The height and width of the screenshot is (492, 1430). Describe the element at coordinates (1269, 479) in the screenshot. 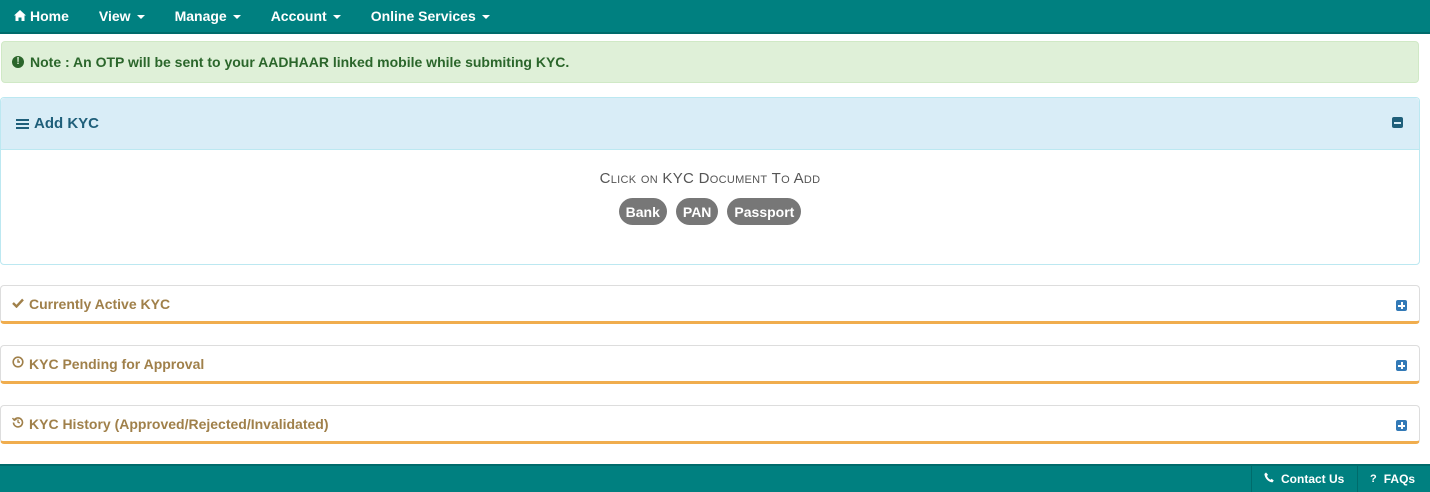

I see `phone-icon` at that location.